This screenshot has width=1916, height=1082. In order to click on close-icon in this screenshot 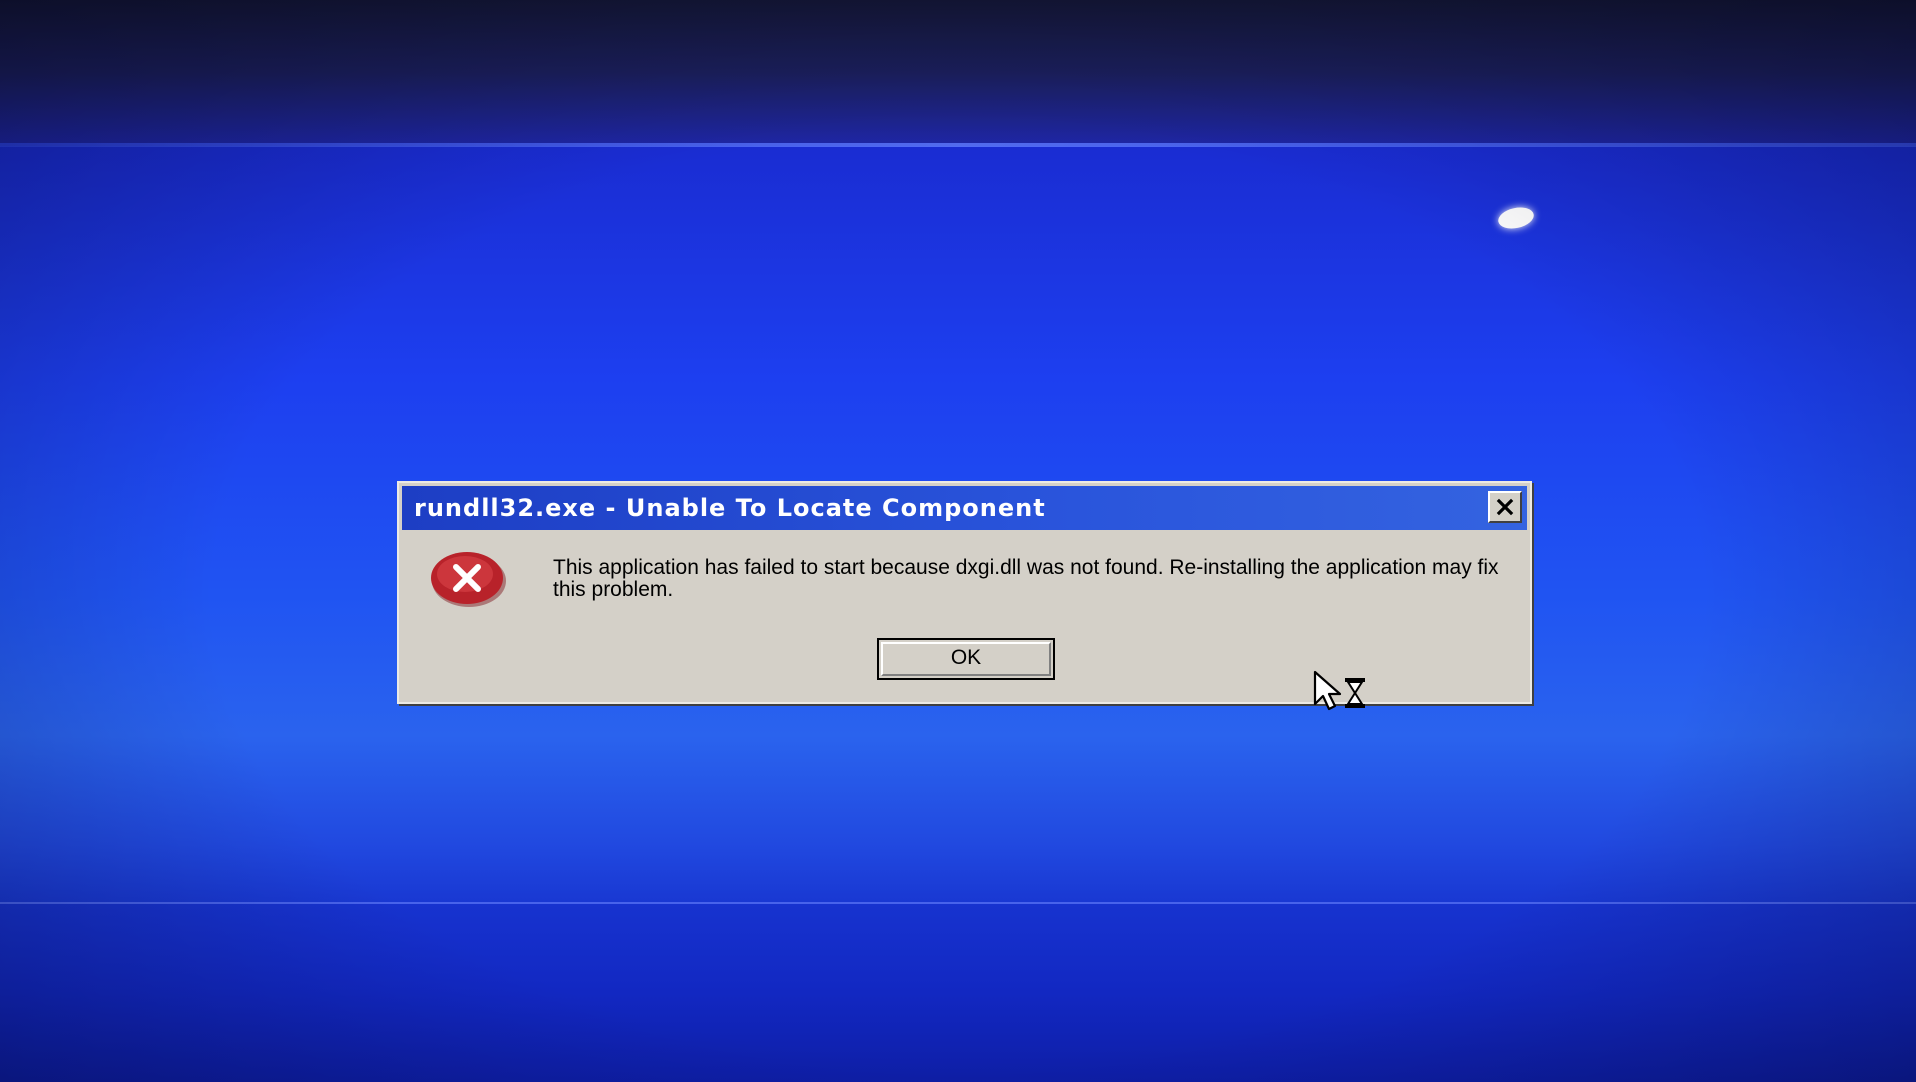, I will do `click(1505, 507)`.